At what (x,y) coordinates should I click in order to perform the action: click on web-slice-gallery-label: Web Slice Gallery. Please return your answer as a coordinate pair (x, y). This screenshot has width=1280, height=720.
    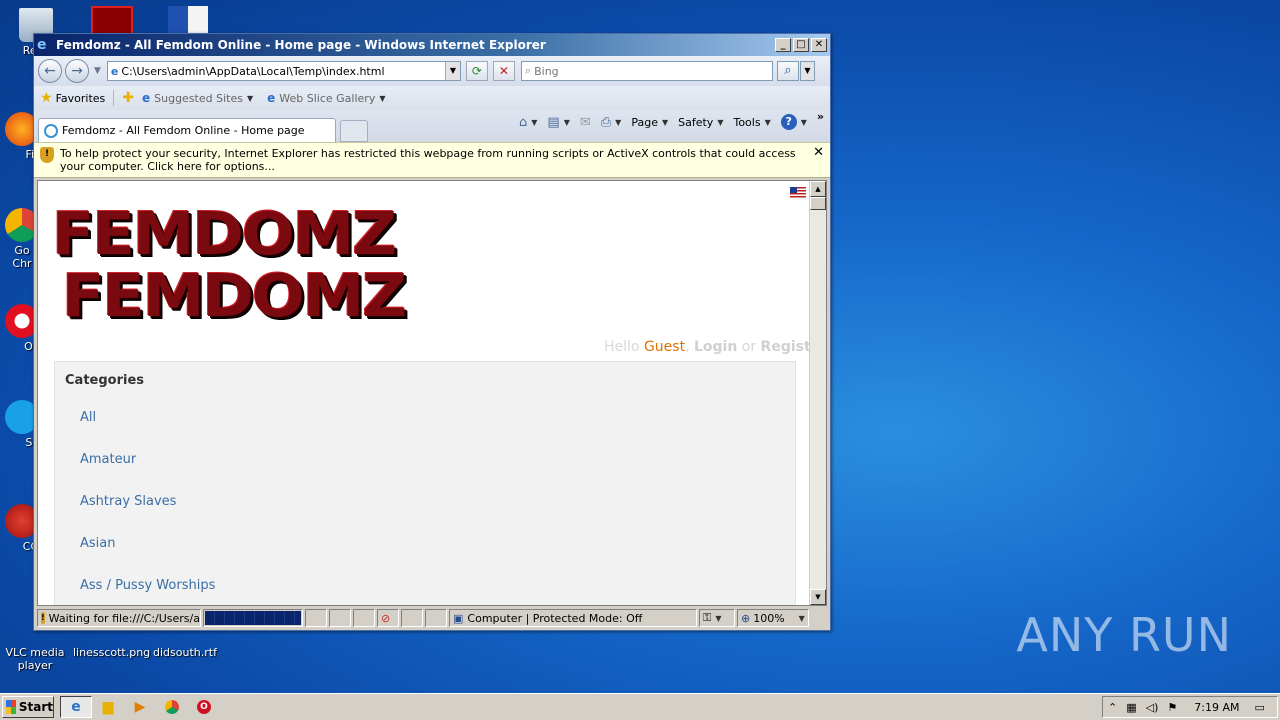
    Looking at the image, I should click on (327, 98).